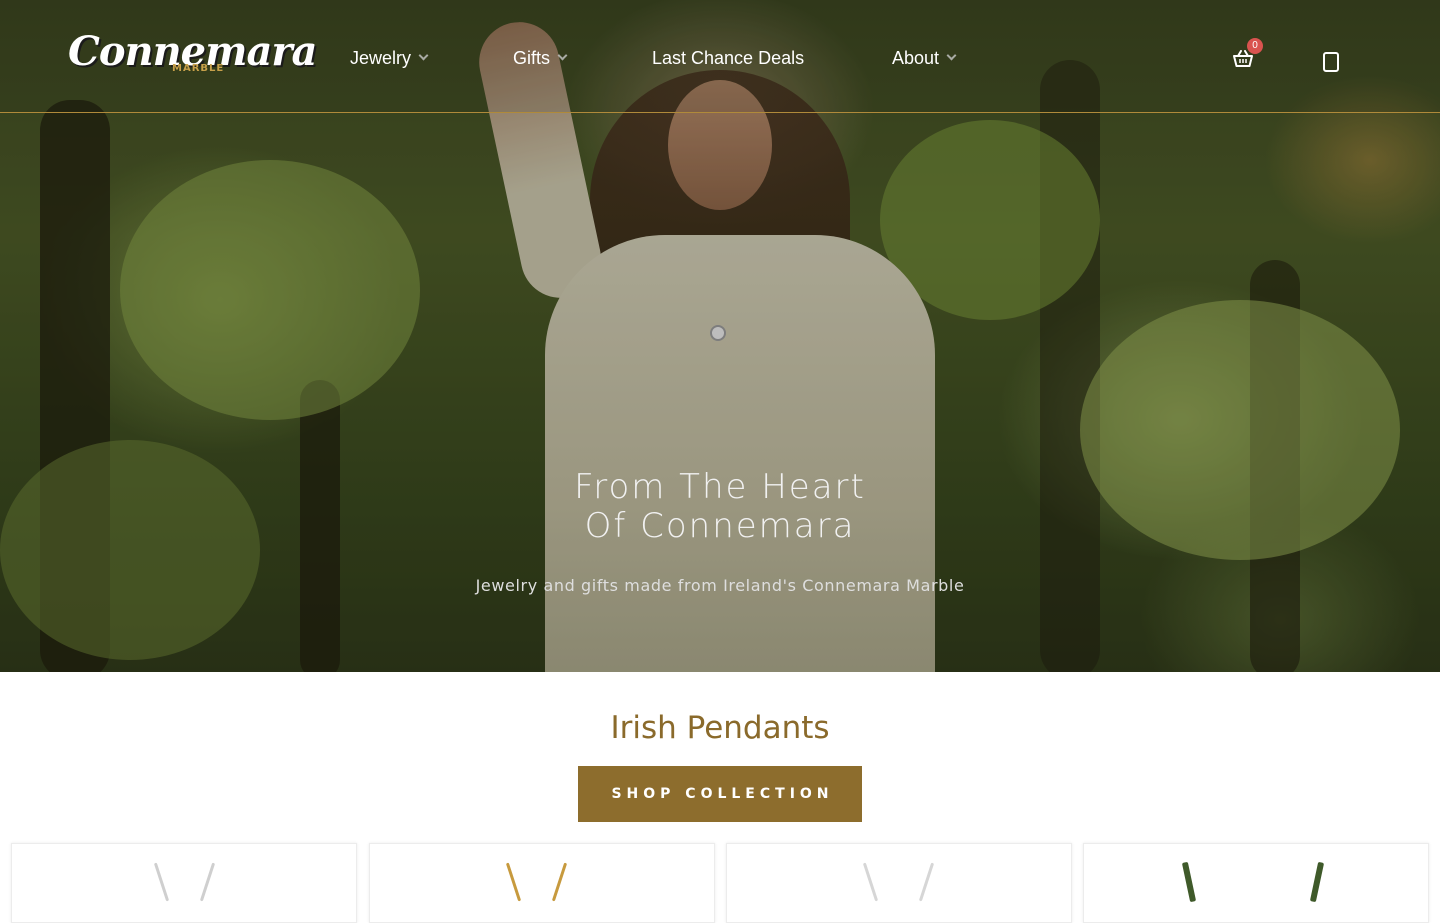 This screenshot has width=1440, height=923. Describe the element at coordinates (1247, 55) in the screenshot. I see `cart-button: 0` at that location.